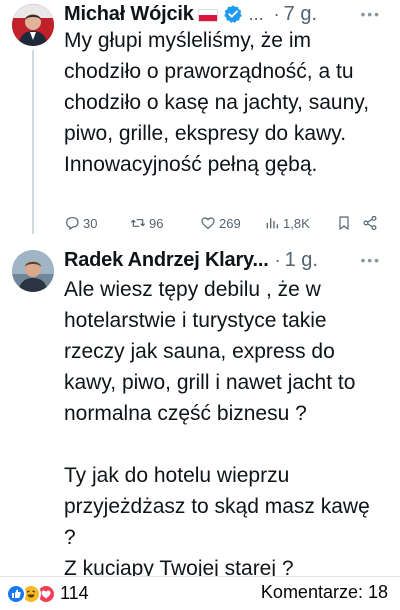  I want to click on tweet-time: 7 g., so click(300, 14).